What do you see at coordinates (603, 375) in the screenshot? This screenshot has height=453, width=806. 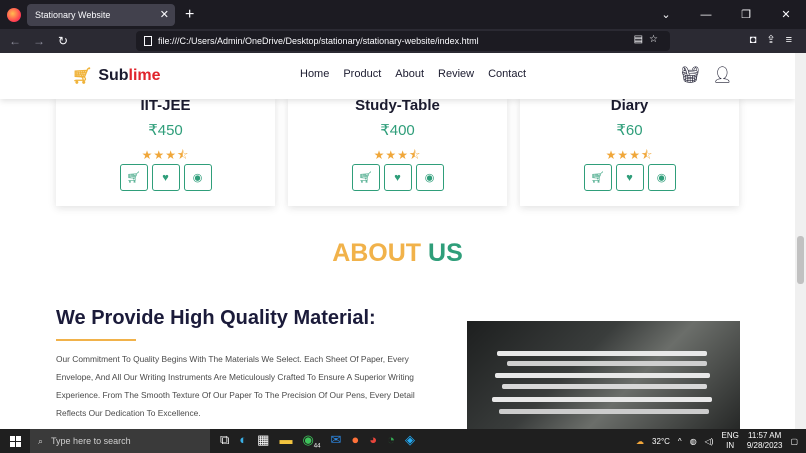 I see `binders-photo` at bounding box center [603, 375].